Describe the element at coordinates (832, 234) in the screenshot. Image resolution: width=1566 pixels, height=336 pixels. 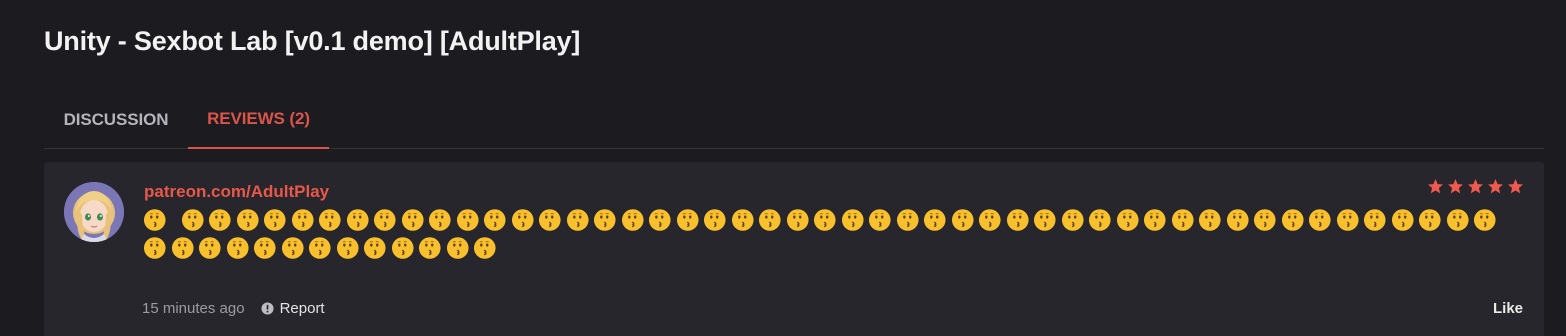
I see `review-body` at that location.